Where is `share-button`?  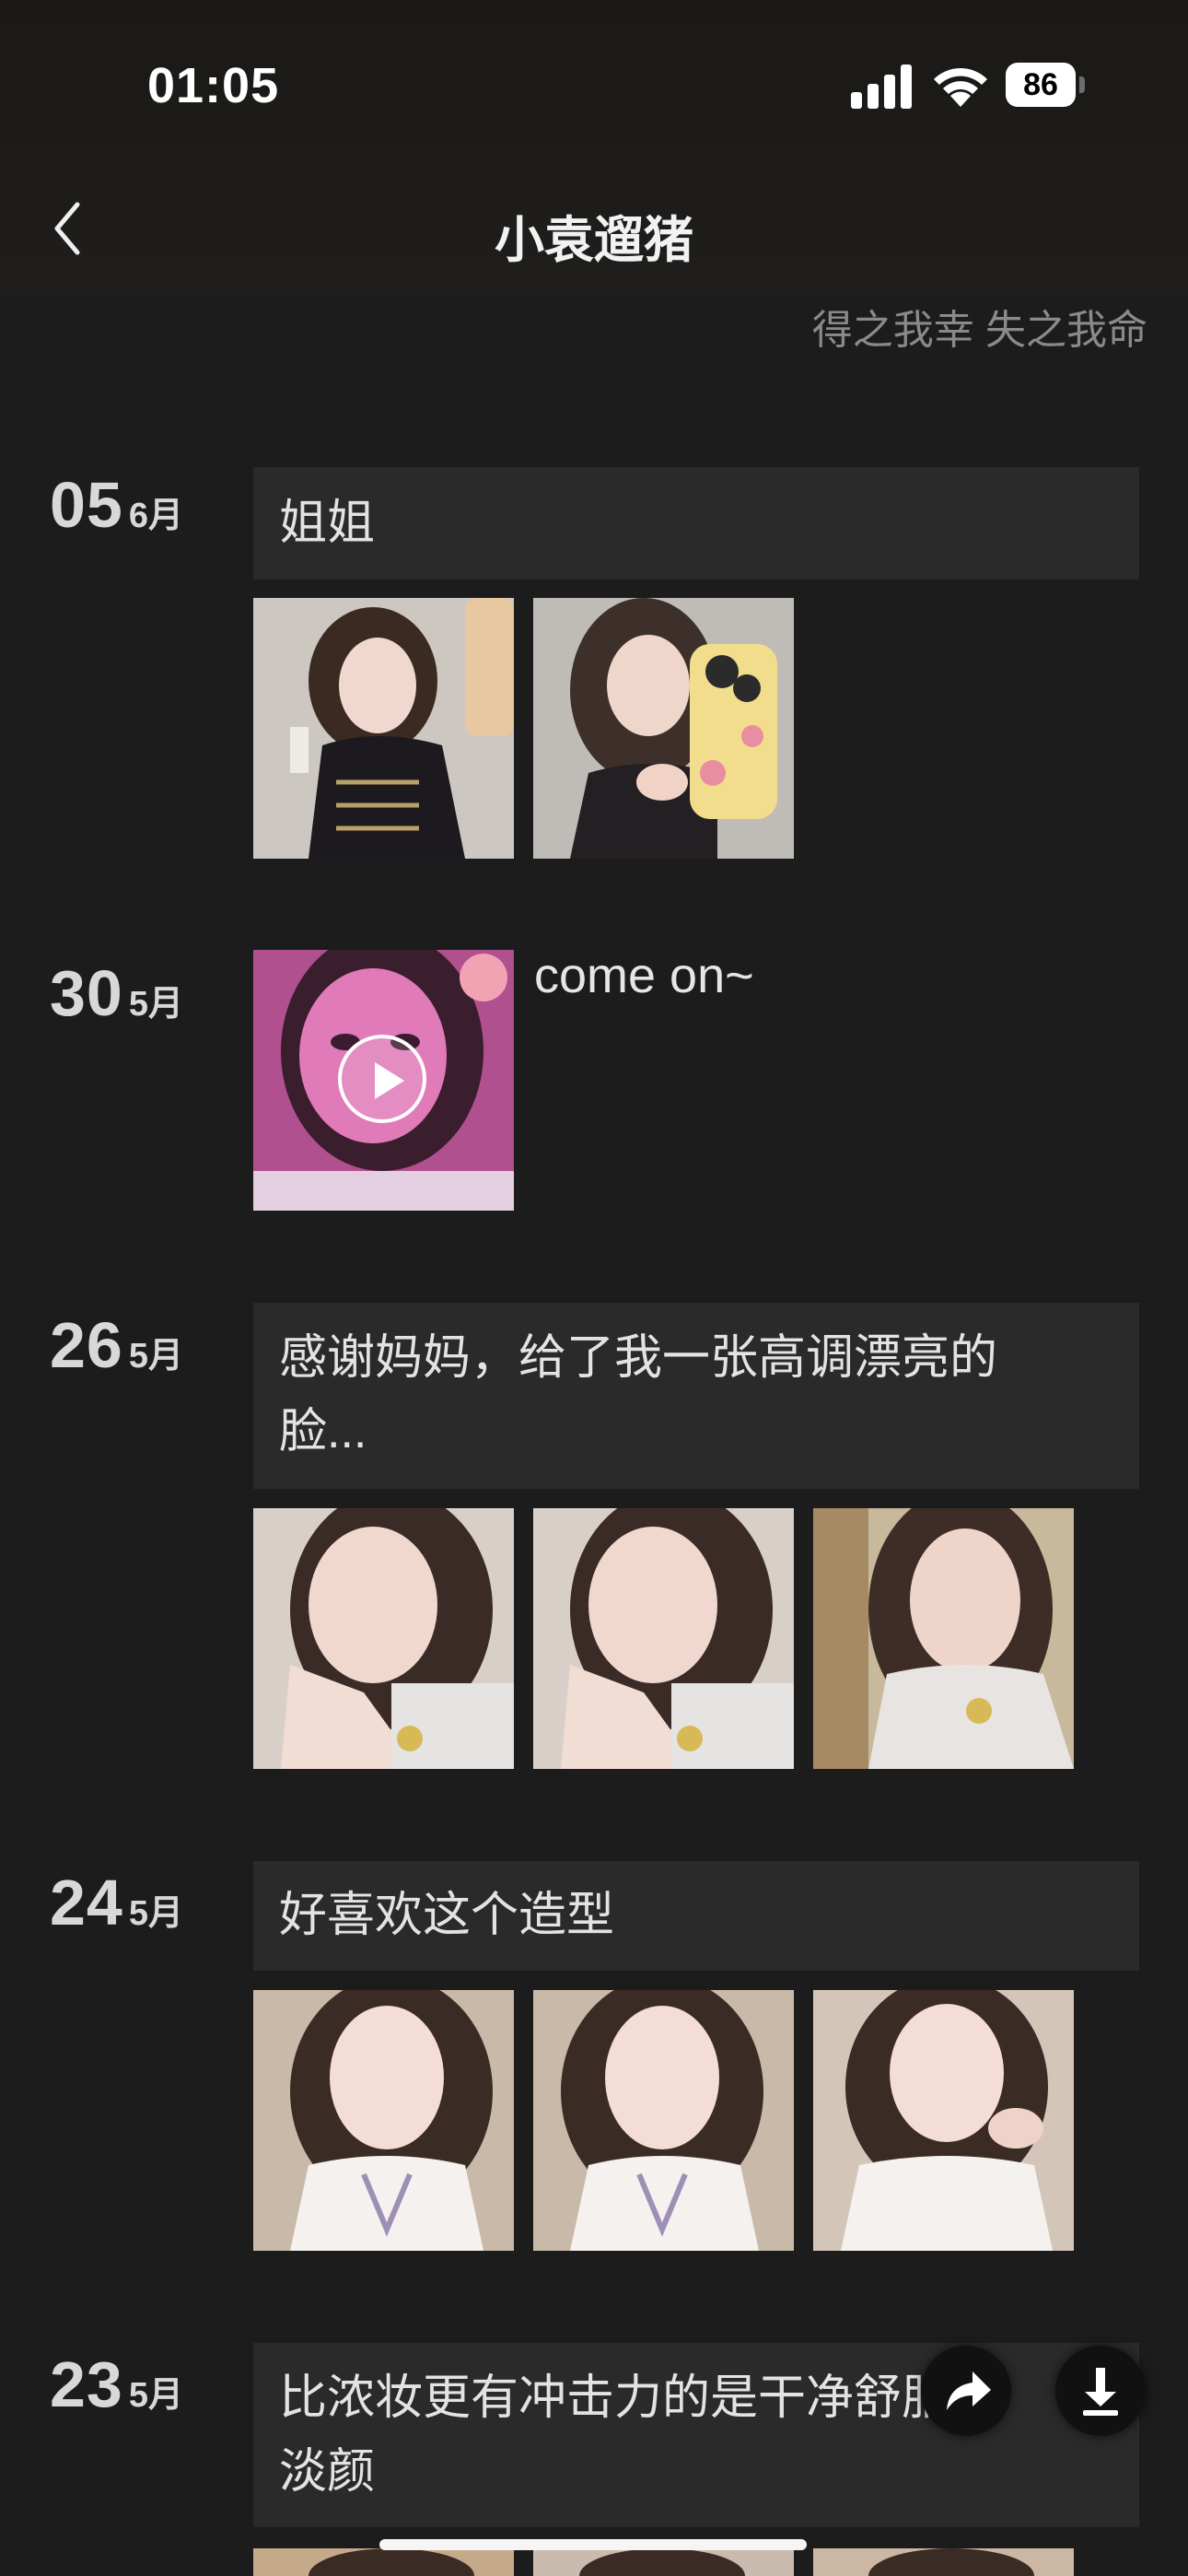
share-button is located at coordinates (966, 2391).